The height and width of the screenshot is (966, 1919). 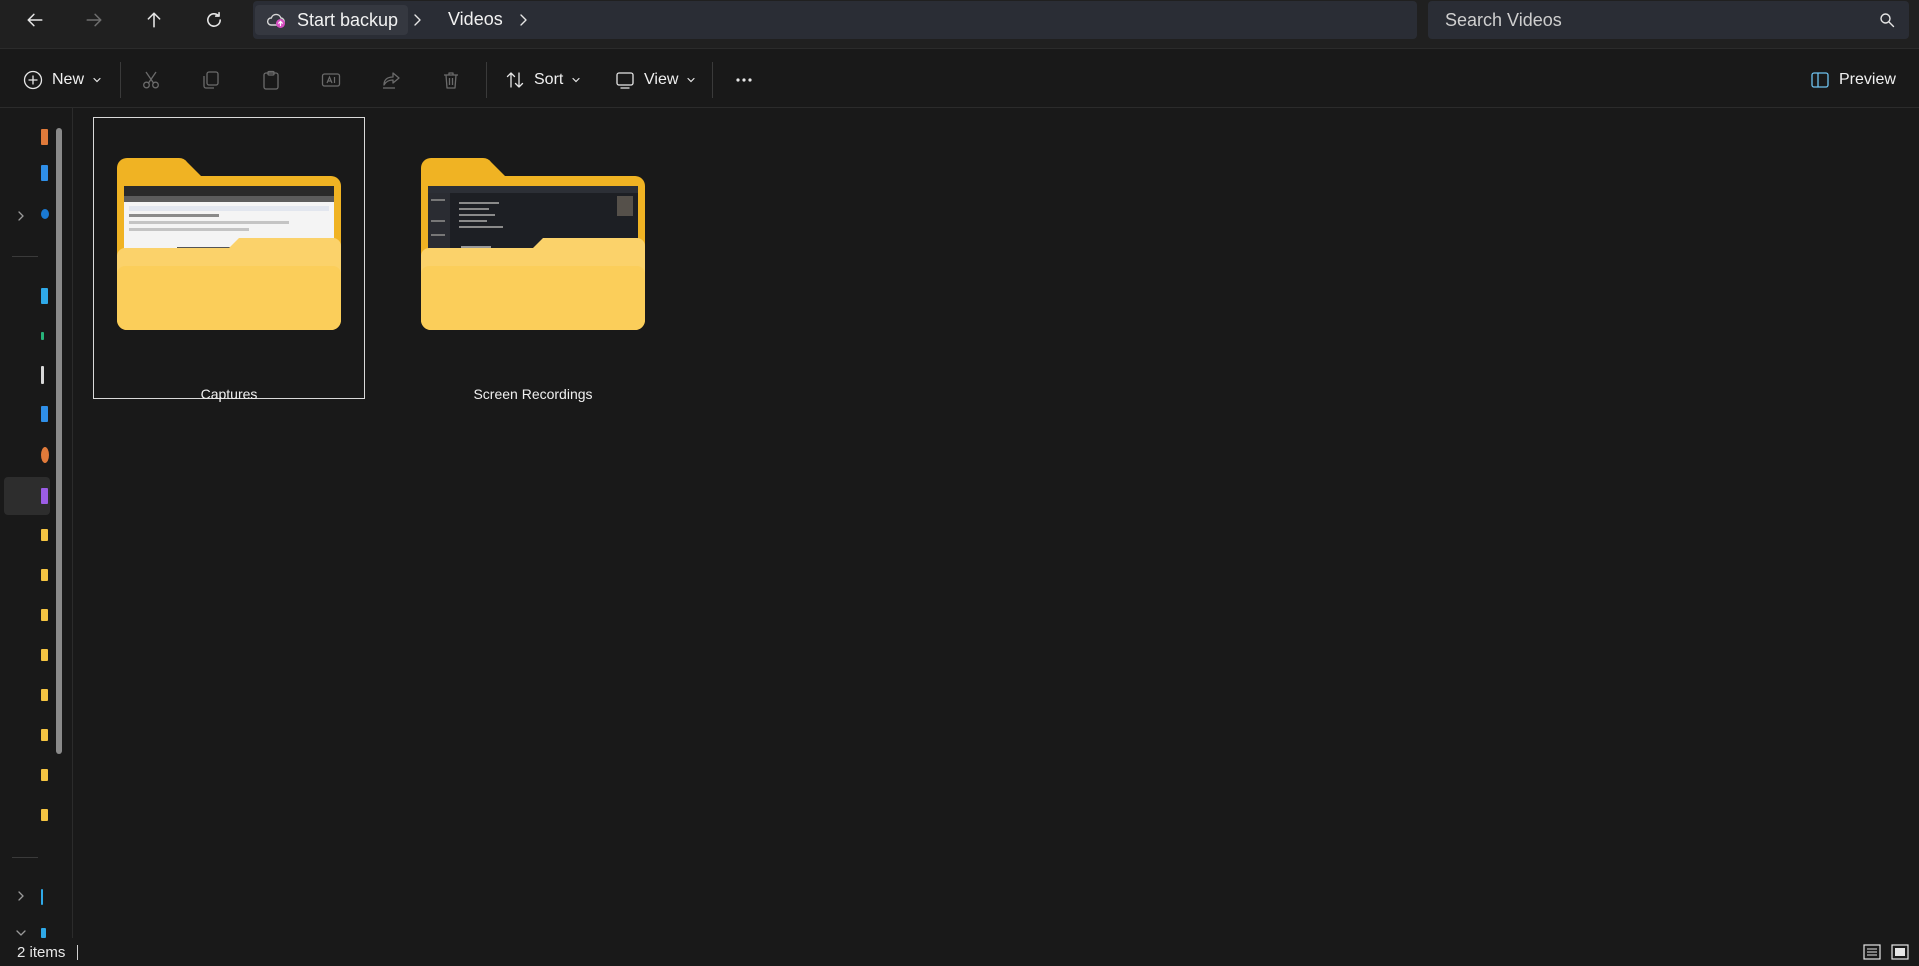 What do you see at coordinates (44, 414) in the screenshot?
I see `nav-item-pictures-icon` at bounding box center [44, 414].